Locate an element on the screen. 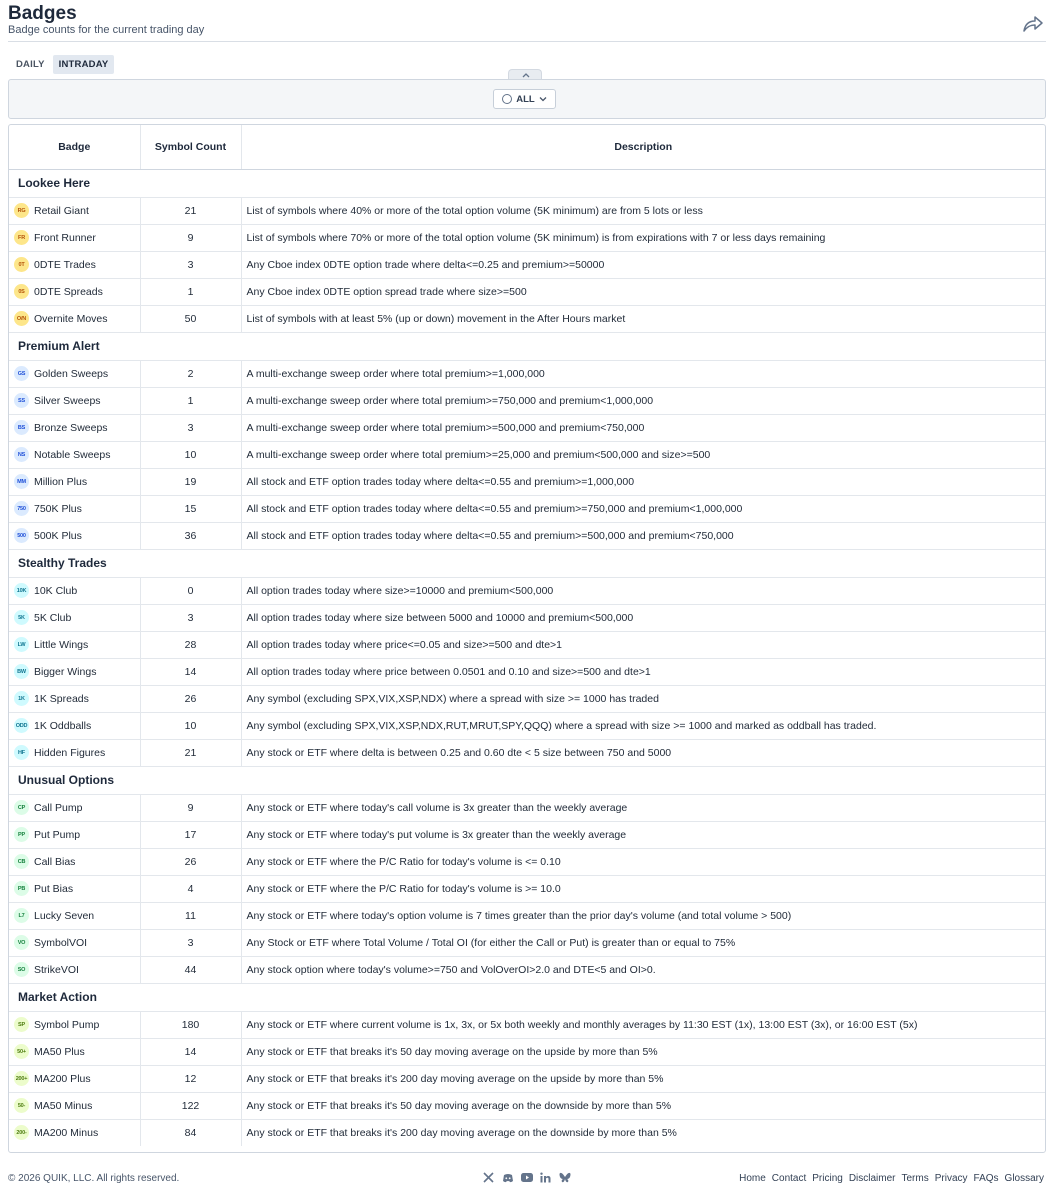 This screenshot has width=1052, height=1200. badge-name: Put Pump is located at coordinates (57, 835).